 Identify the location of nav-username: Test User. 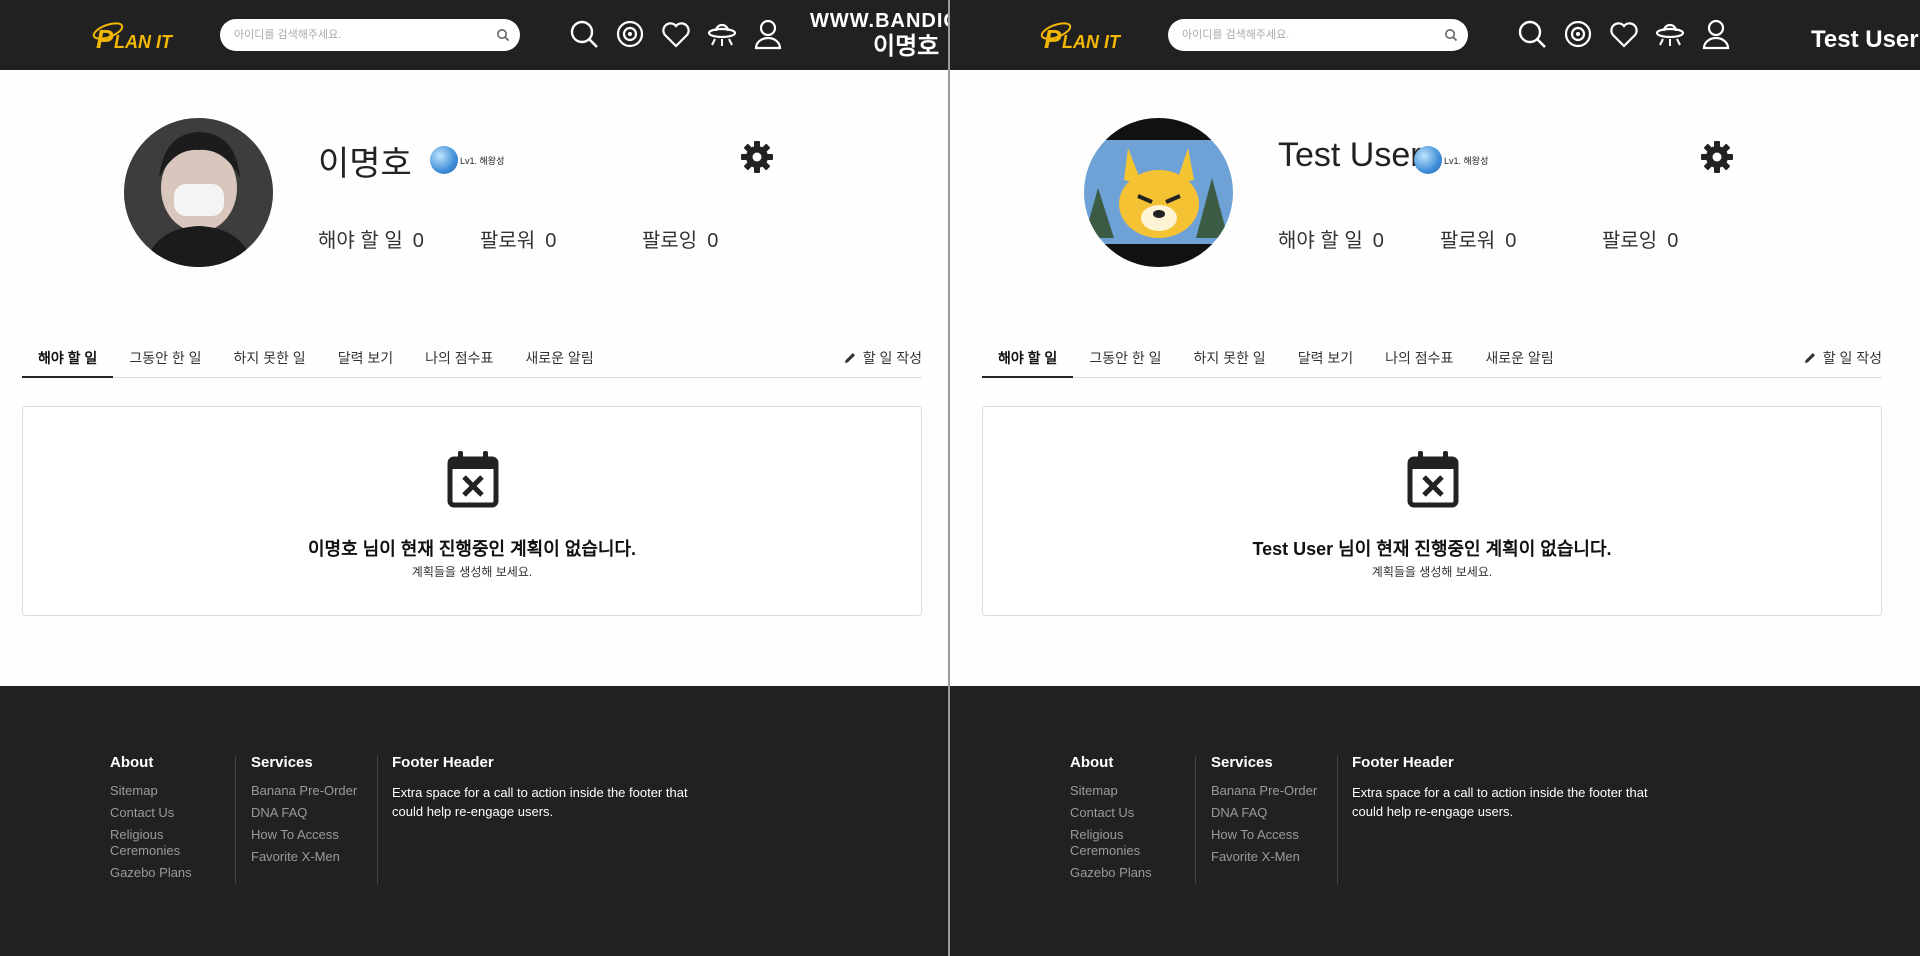
(1865, 40).